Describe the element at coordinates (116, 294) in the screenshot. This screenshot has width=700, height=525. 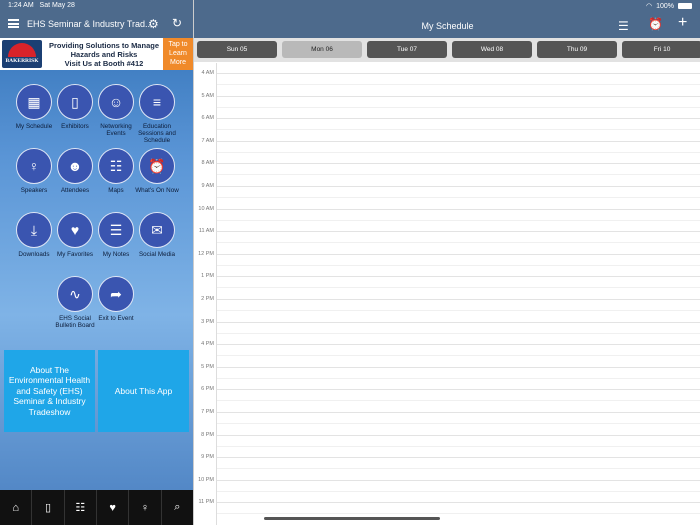
I see `share-arrow-icon: ➦` at that location.